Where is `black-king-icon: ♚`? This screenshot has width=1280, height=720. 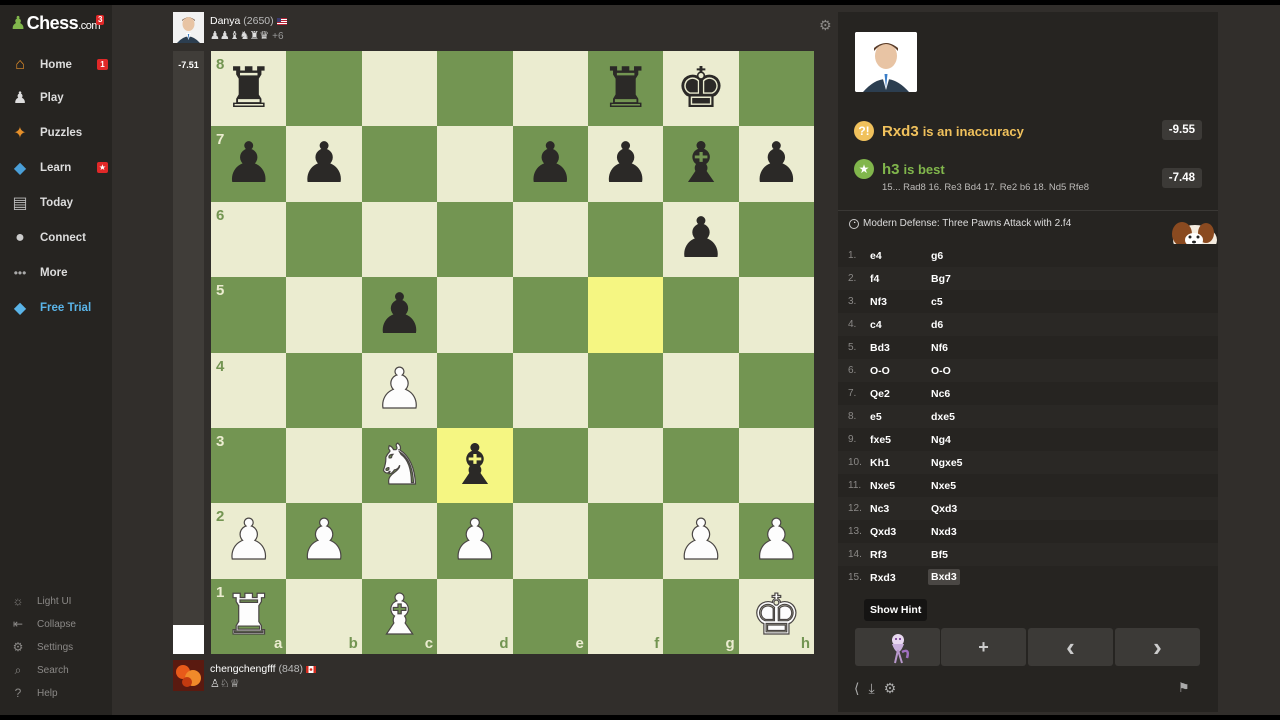 black-king-icon: ♚ is located at coordinates (700, 88).